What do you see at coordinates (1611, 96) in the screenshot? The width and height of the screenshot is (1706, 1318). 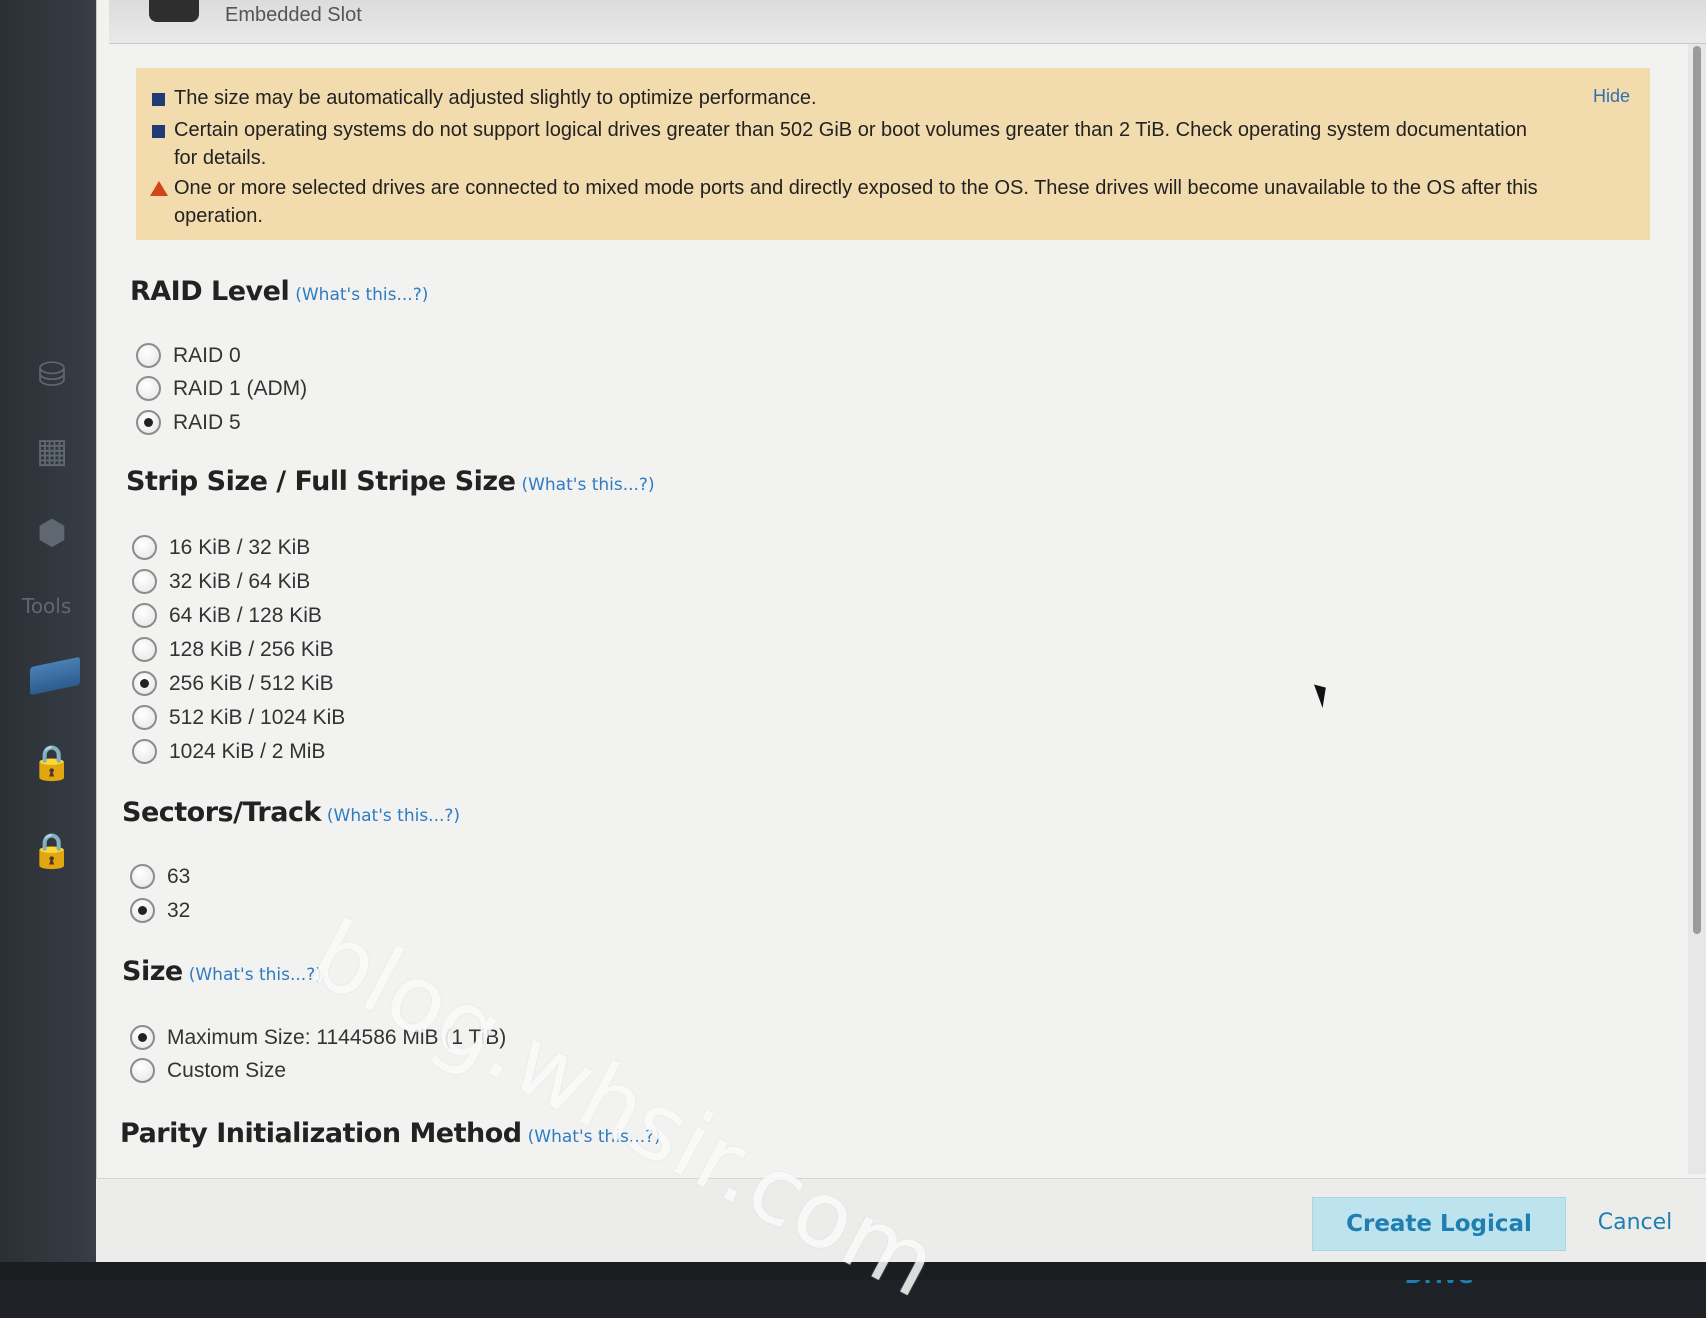 I see `hide-alert-link: Hide` at bounding box center [1611, 96].